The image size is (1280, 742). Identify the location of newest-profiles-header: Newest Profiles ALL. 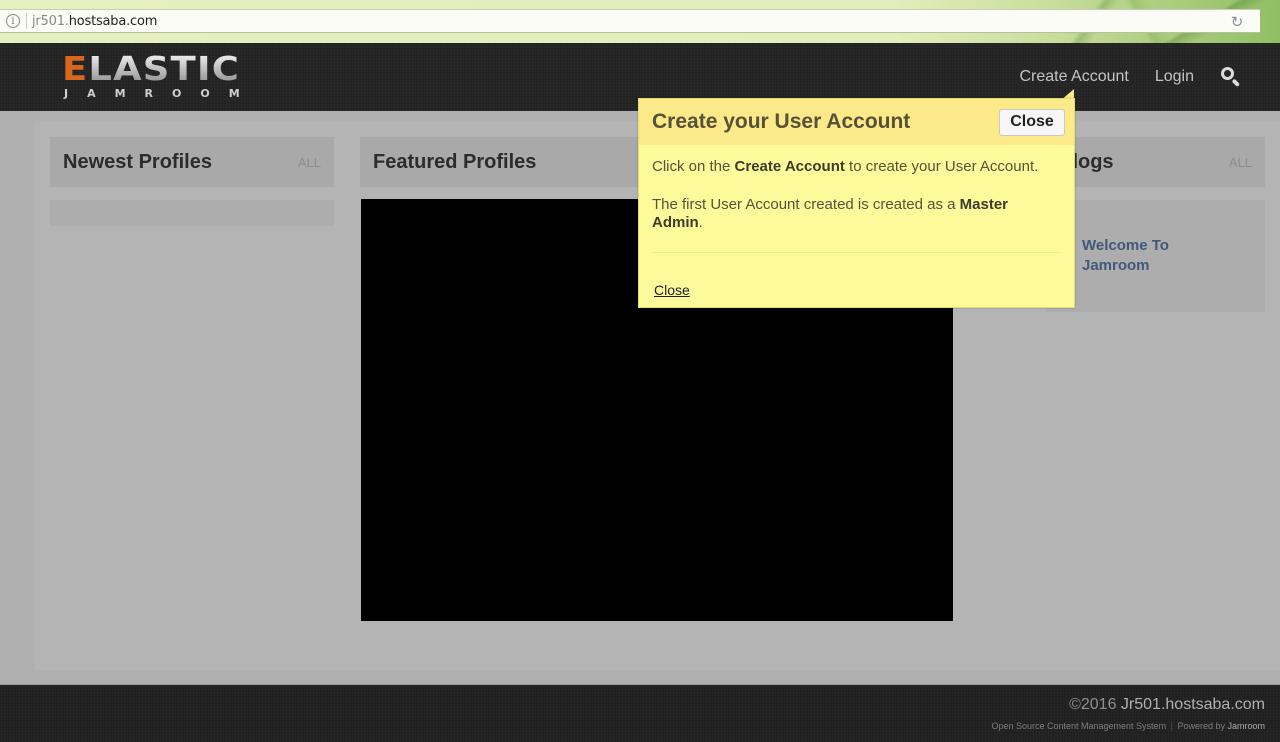
(192, 162).